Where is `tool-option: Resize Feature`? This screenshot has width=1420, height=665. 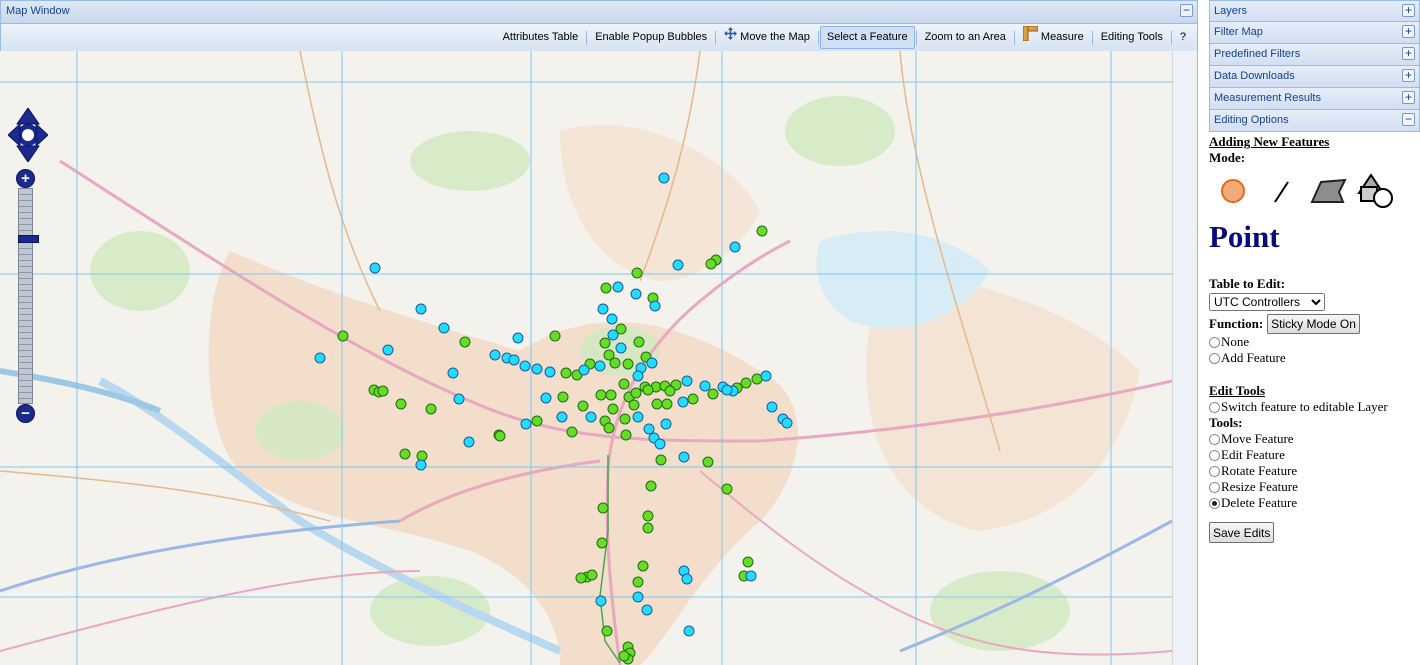 tool-option: Resize Feature is located at coordinates (1314, 487).